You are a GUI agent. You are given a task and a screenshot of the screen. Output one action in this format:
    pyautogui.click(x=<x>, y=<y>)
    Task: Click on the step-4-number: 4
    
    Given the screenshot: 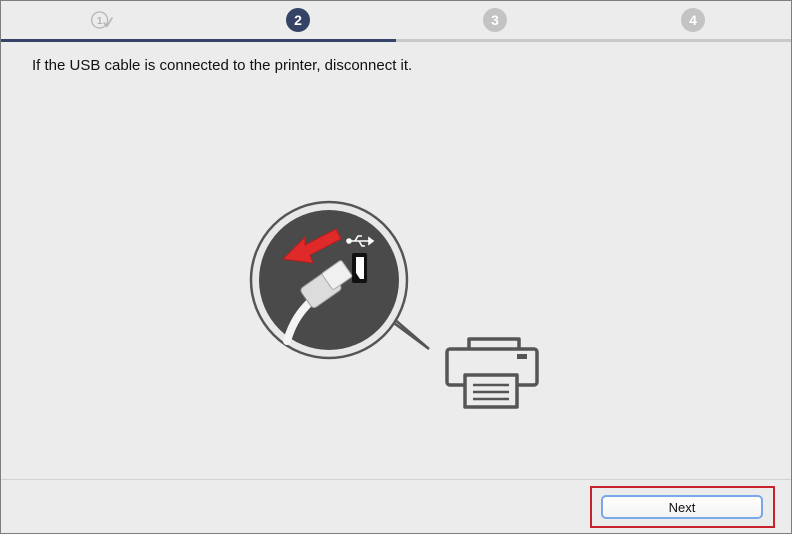 What is the action you would take?
    pyautogui.click(x=693, y=20)
    